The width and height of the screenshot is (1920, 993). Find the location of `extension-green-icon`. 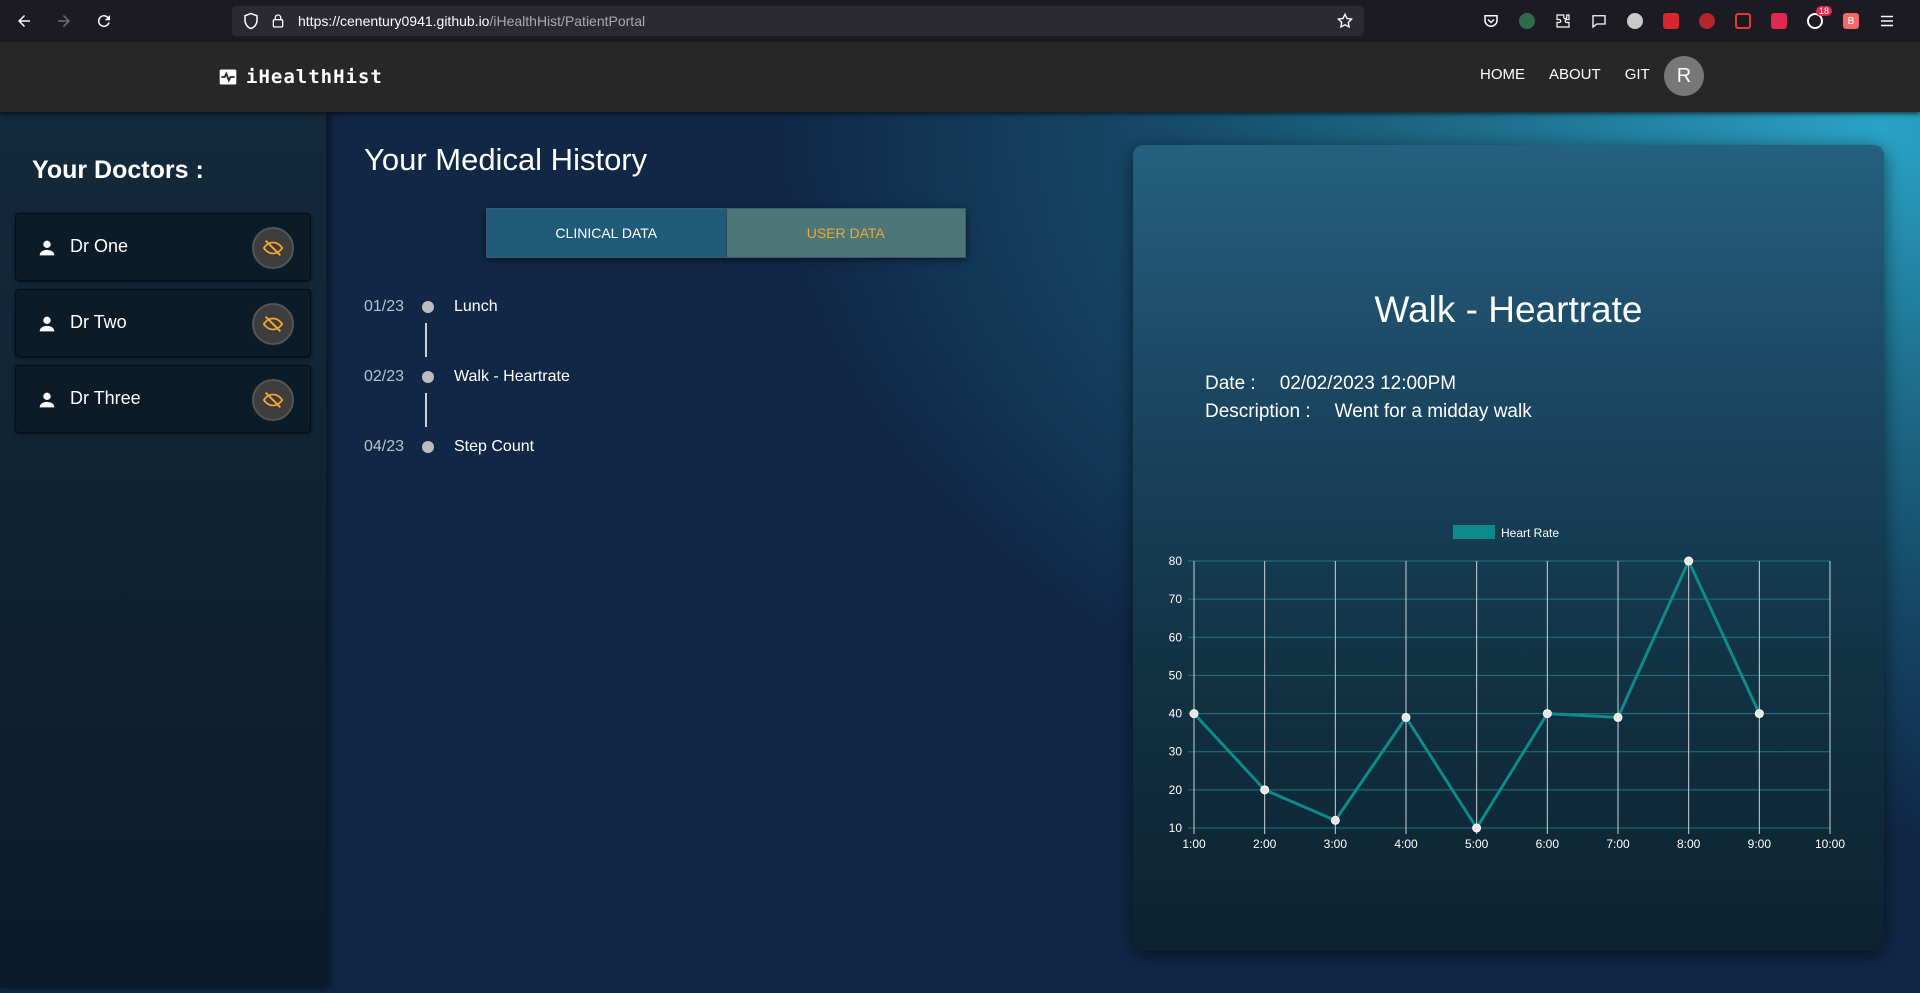

extension-green-icon is located at coordinates (1527, 21).